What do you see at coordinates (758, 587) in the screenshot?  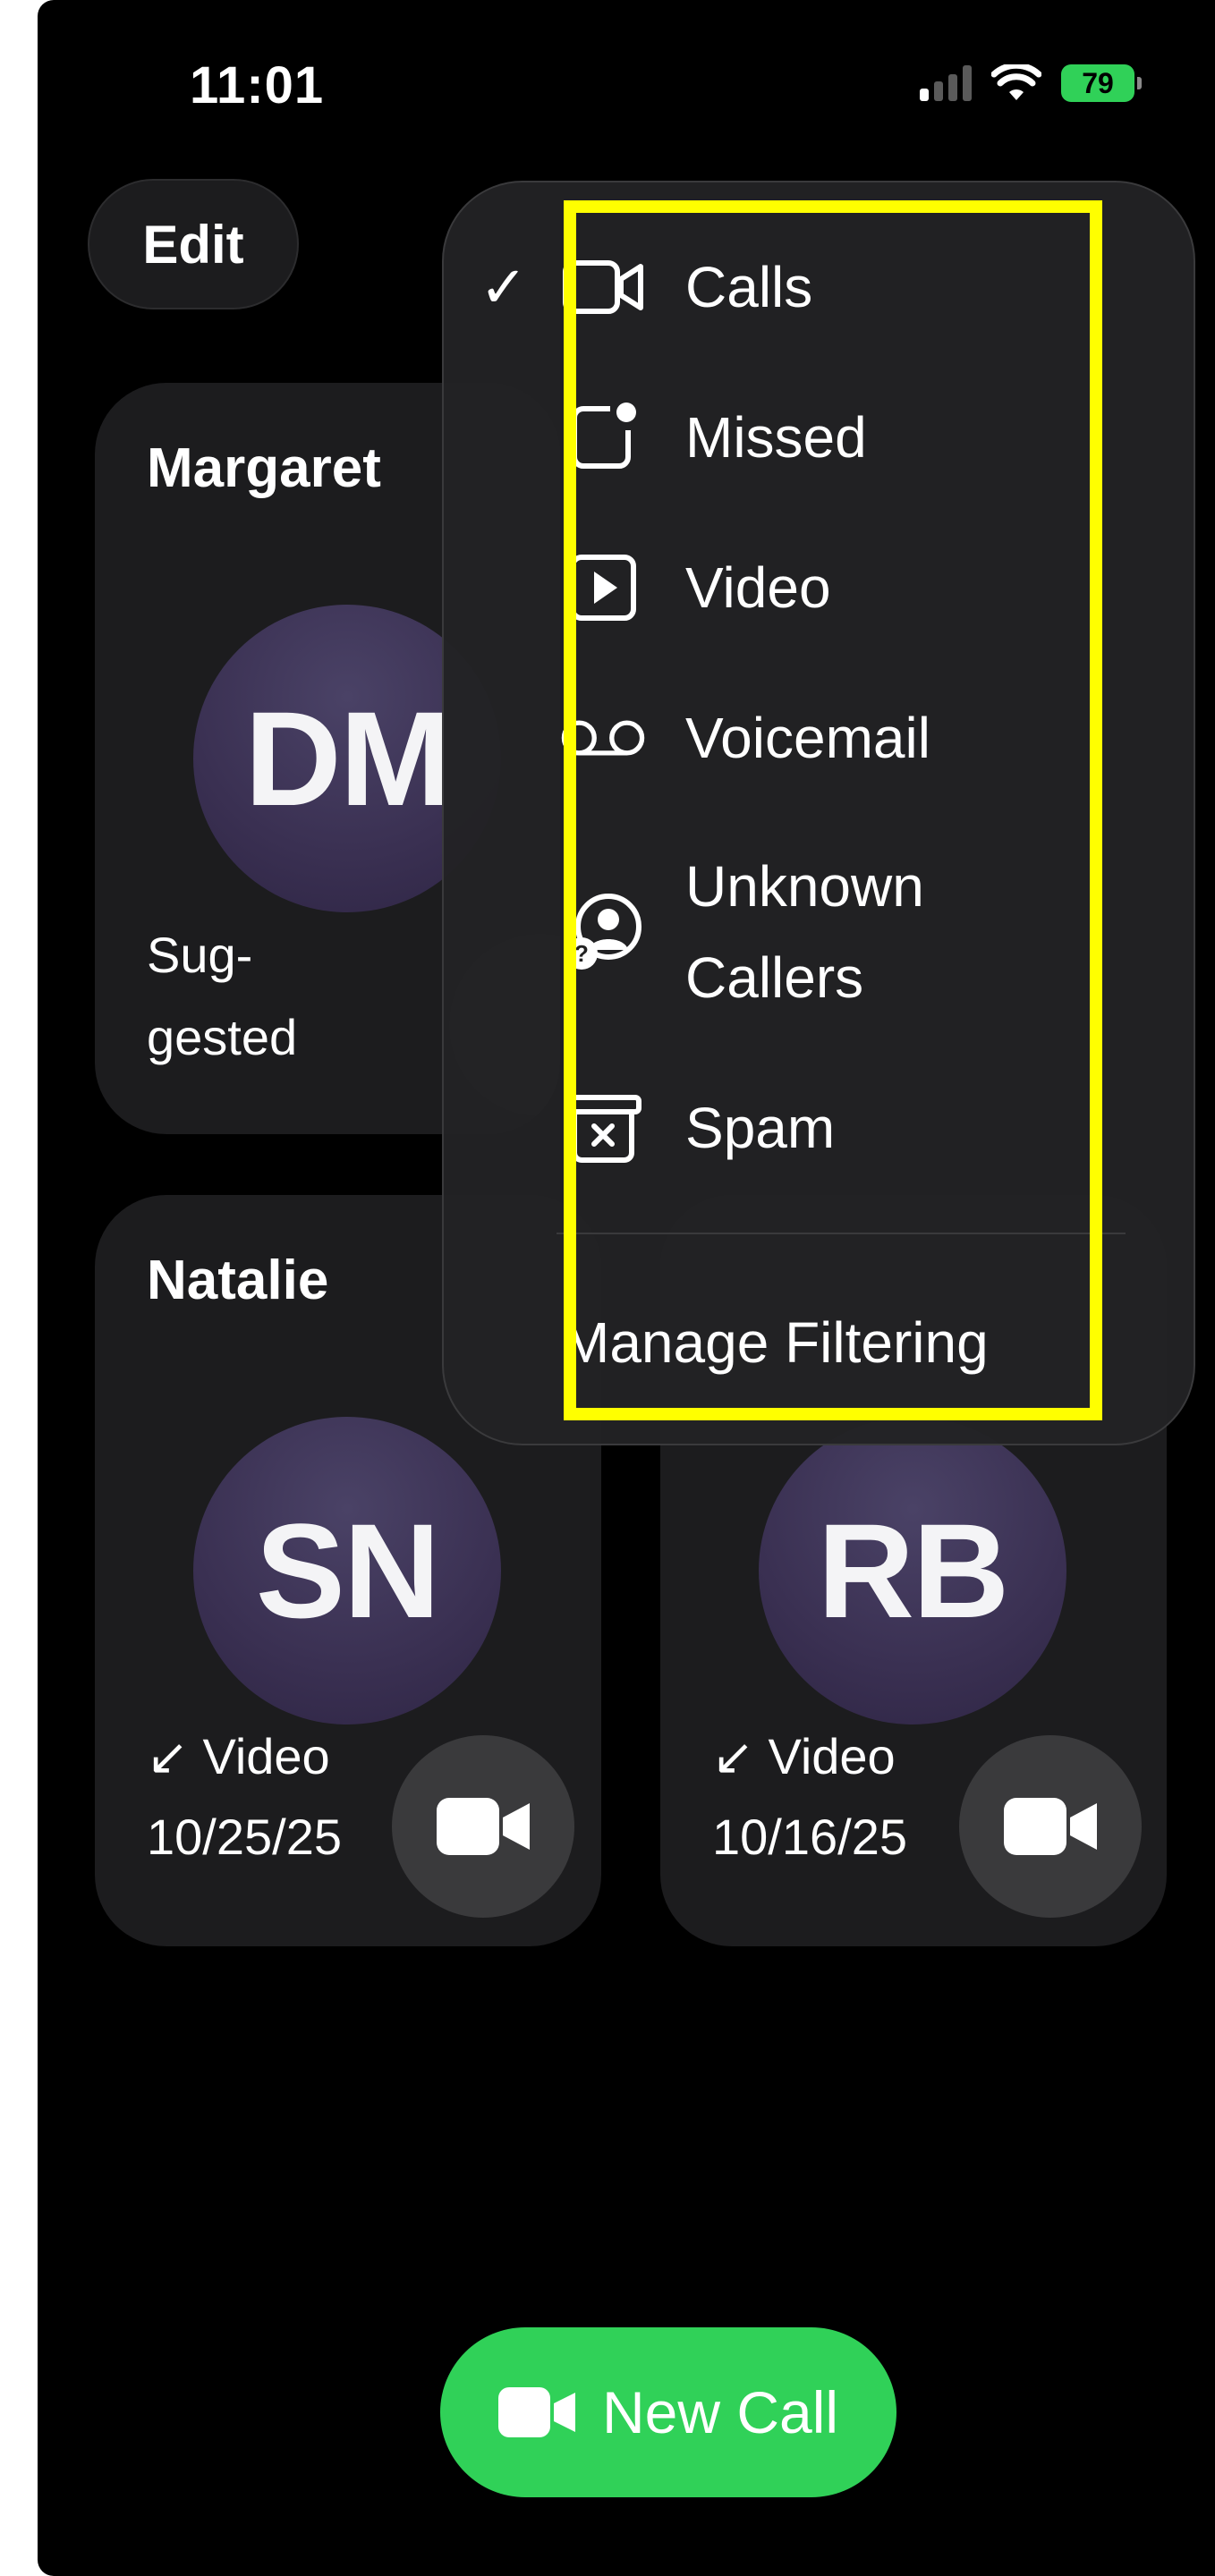 I see `menu-item-label: Video` at bounding box center [758, 587].